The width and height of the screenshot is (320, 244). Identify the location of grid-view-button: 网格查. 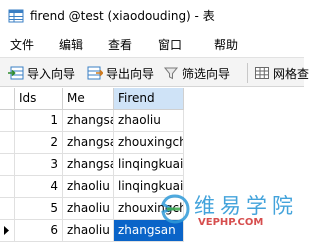
(281, 73).